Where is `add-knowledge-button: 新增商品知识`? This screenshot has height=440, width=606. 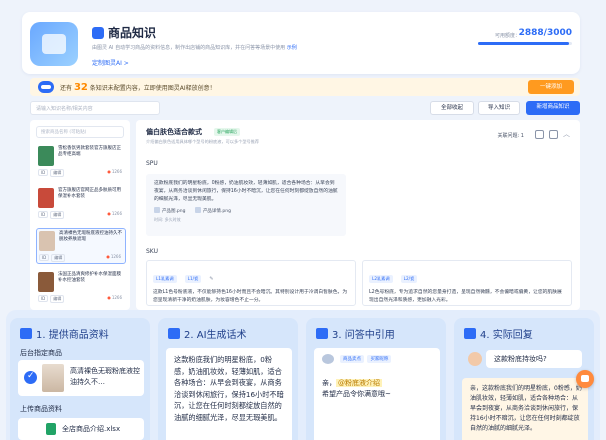
add-knowledge-button: 新增商品知识 is located at coordinates (553, 108).